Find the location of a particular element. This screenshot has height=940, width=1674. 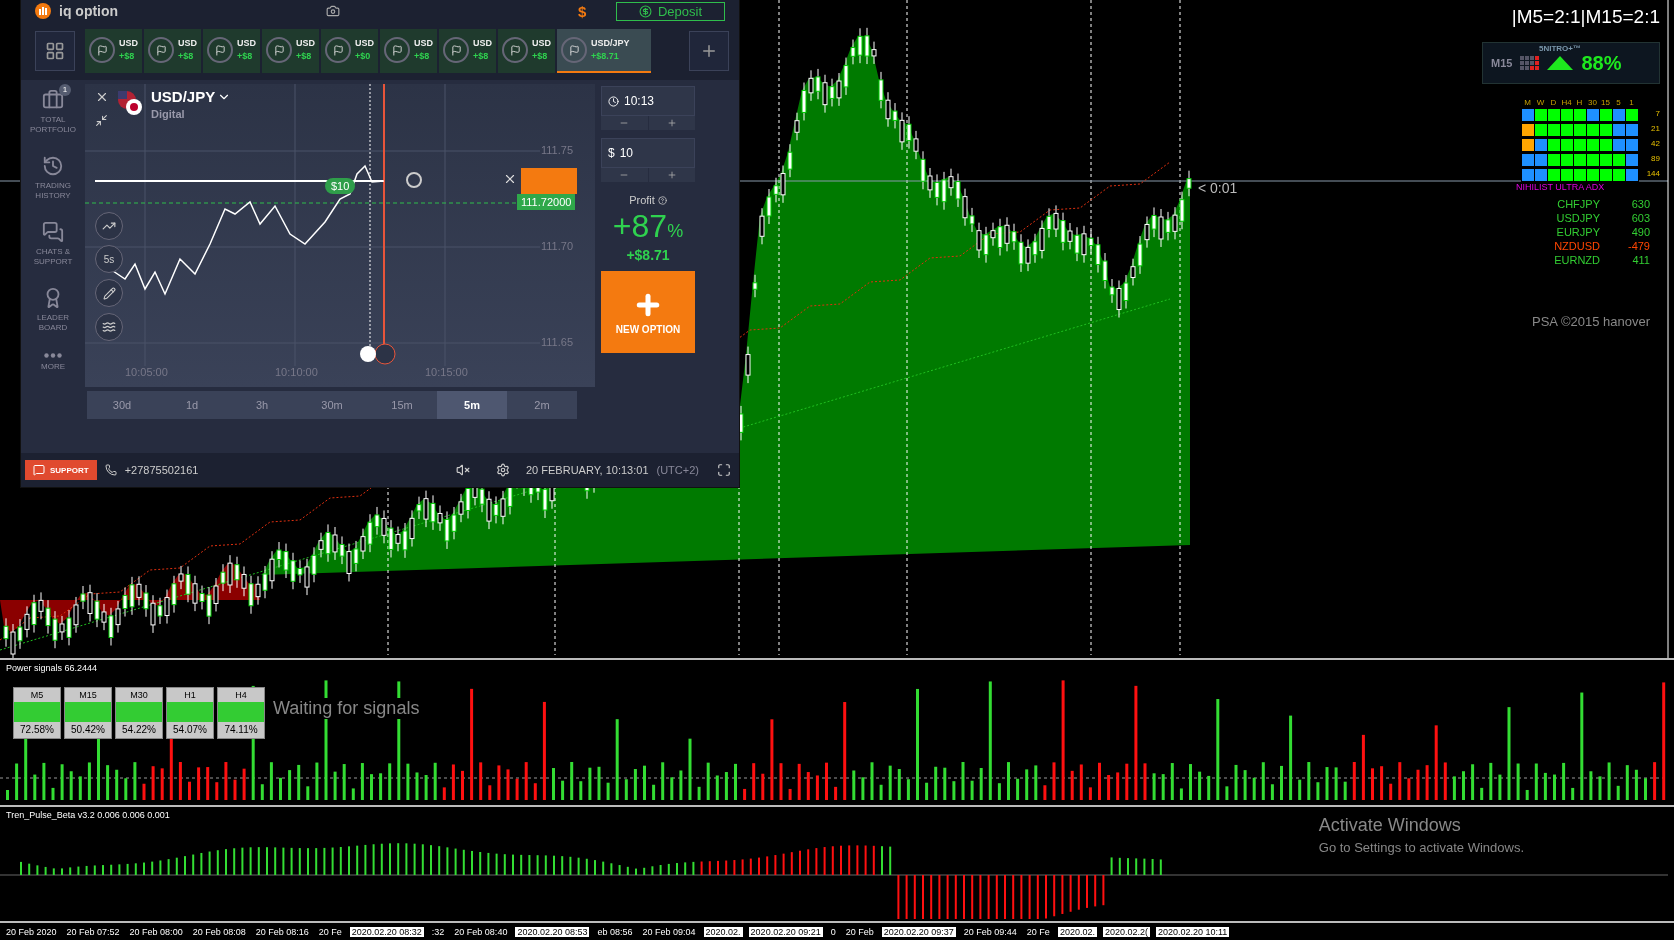

profit-amount: +$8.71 is located at coordinates (648, 255).